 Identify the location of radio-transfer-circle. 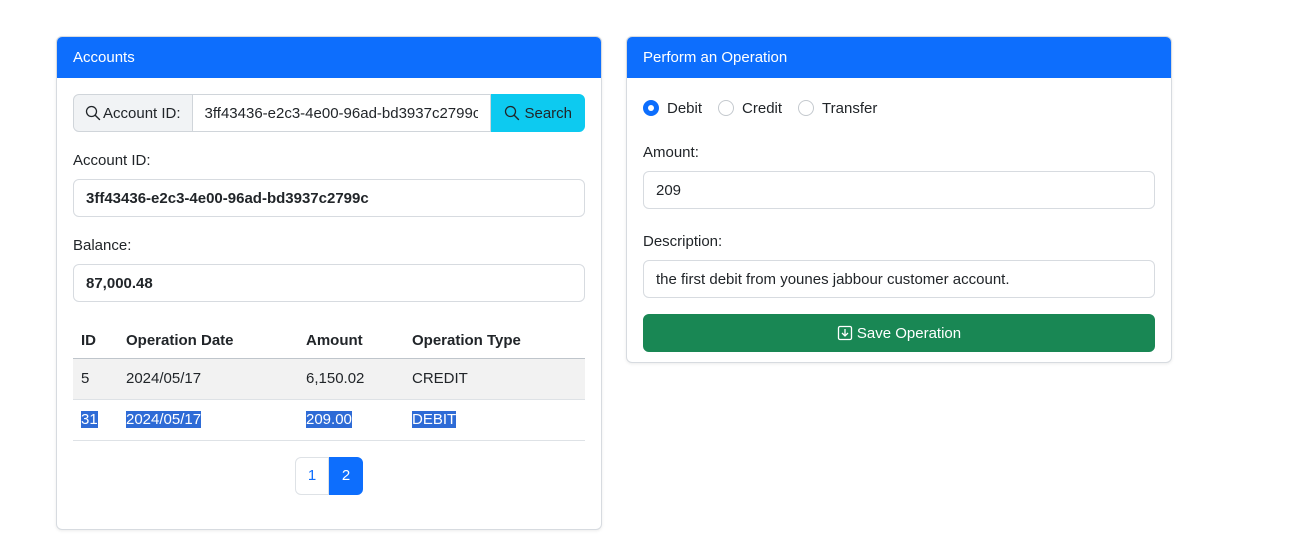
(806, 108).